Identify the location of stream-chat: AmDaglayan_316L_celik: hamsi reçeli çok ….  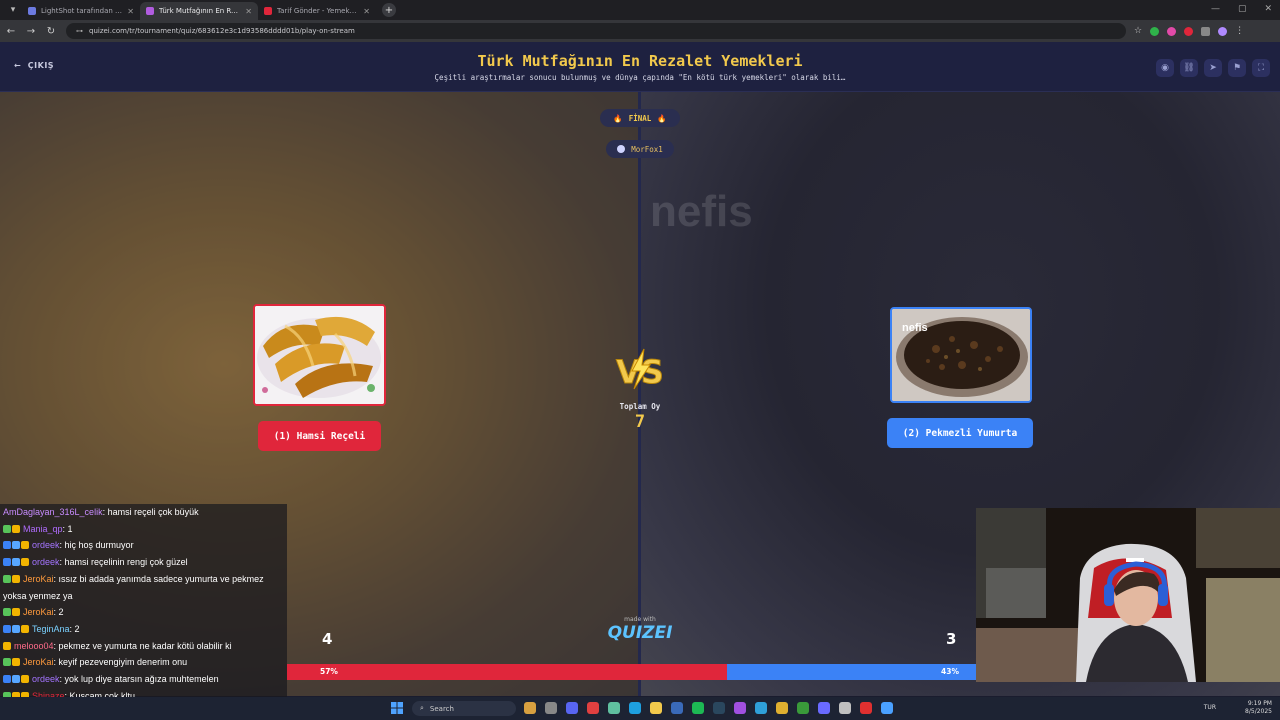
(143, 612).